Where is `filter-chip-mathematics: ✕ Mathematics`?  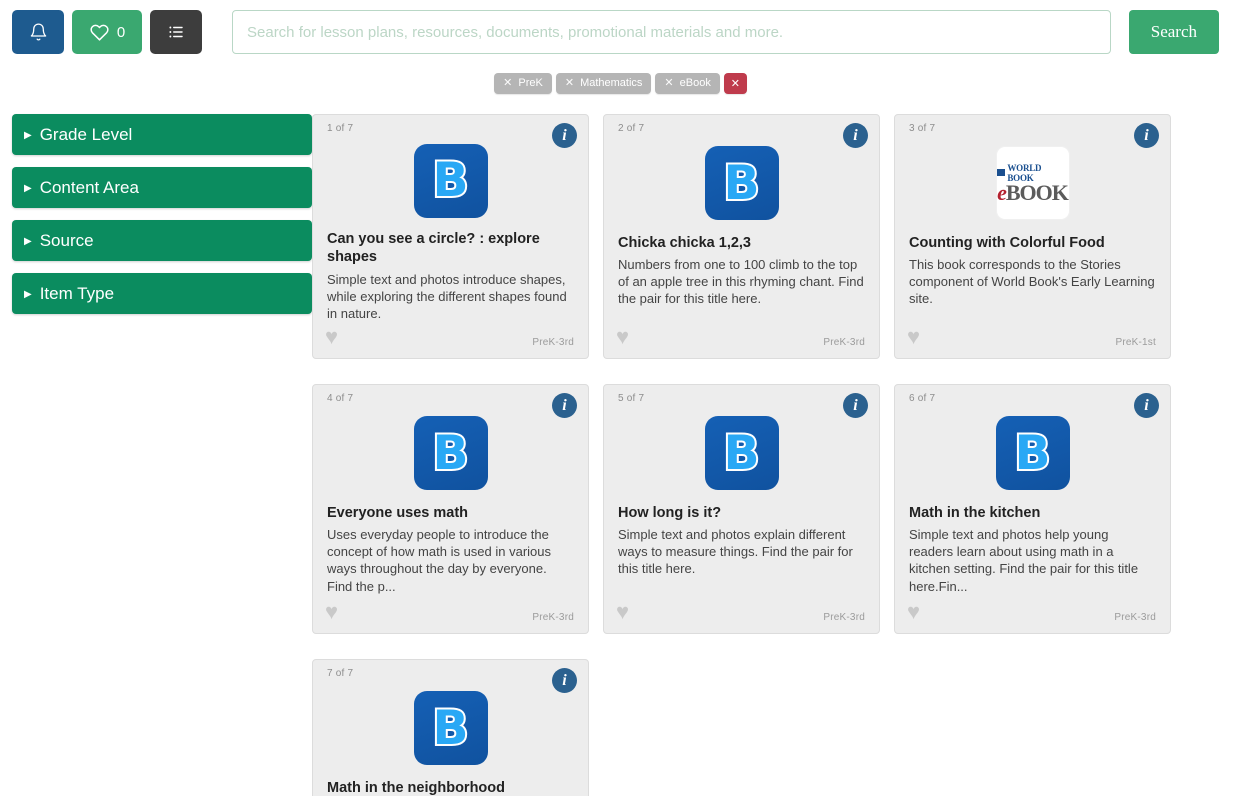 filter-chip-mathematics: ✕ Mathematics is located at coordinates (603, 83).